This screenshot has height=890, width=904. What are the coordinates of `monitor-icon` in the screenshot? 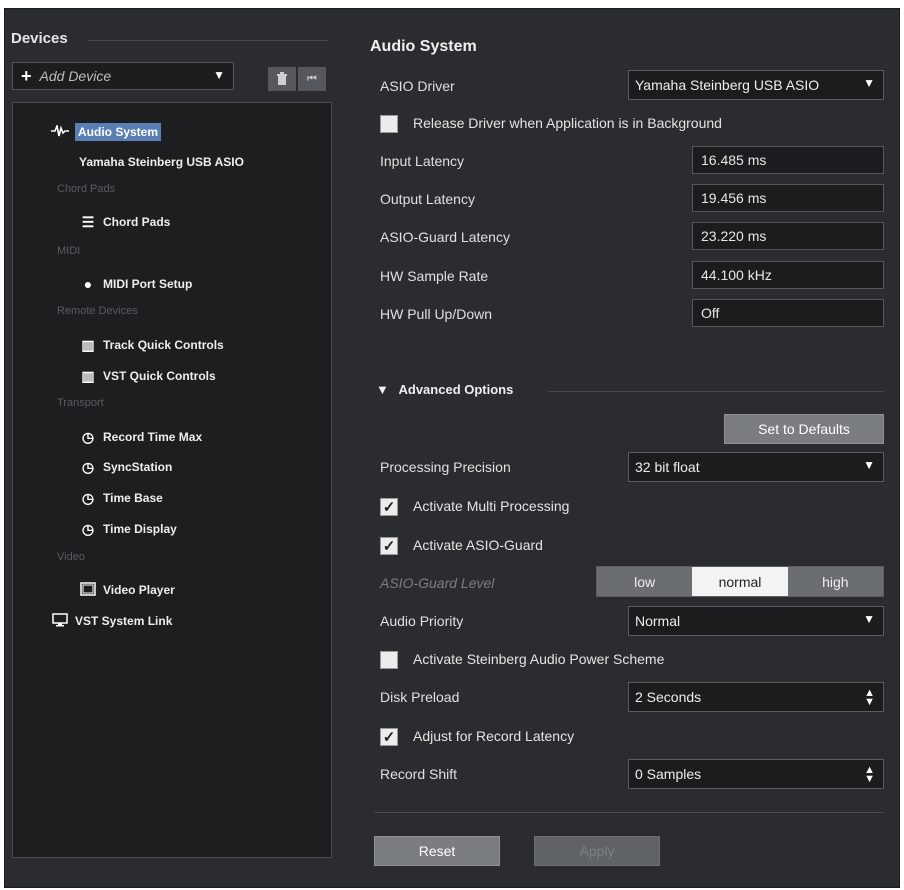 It's located at (60, 621).